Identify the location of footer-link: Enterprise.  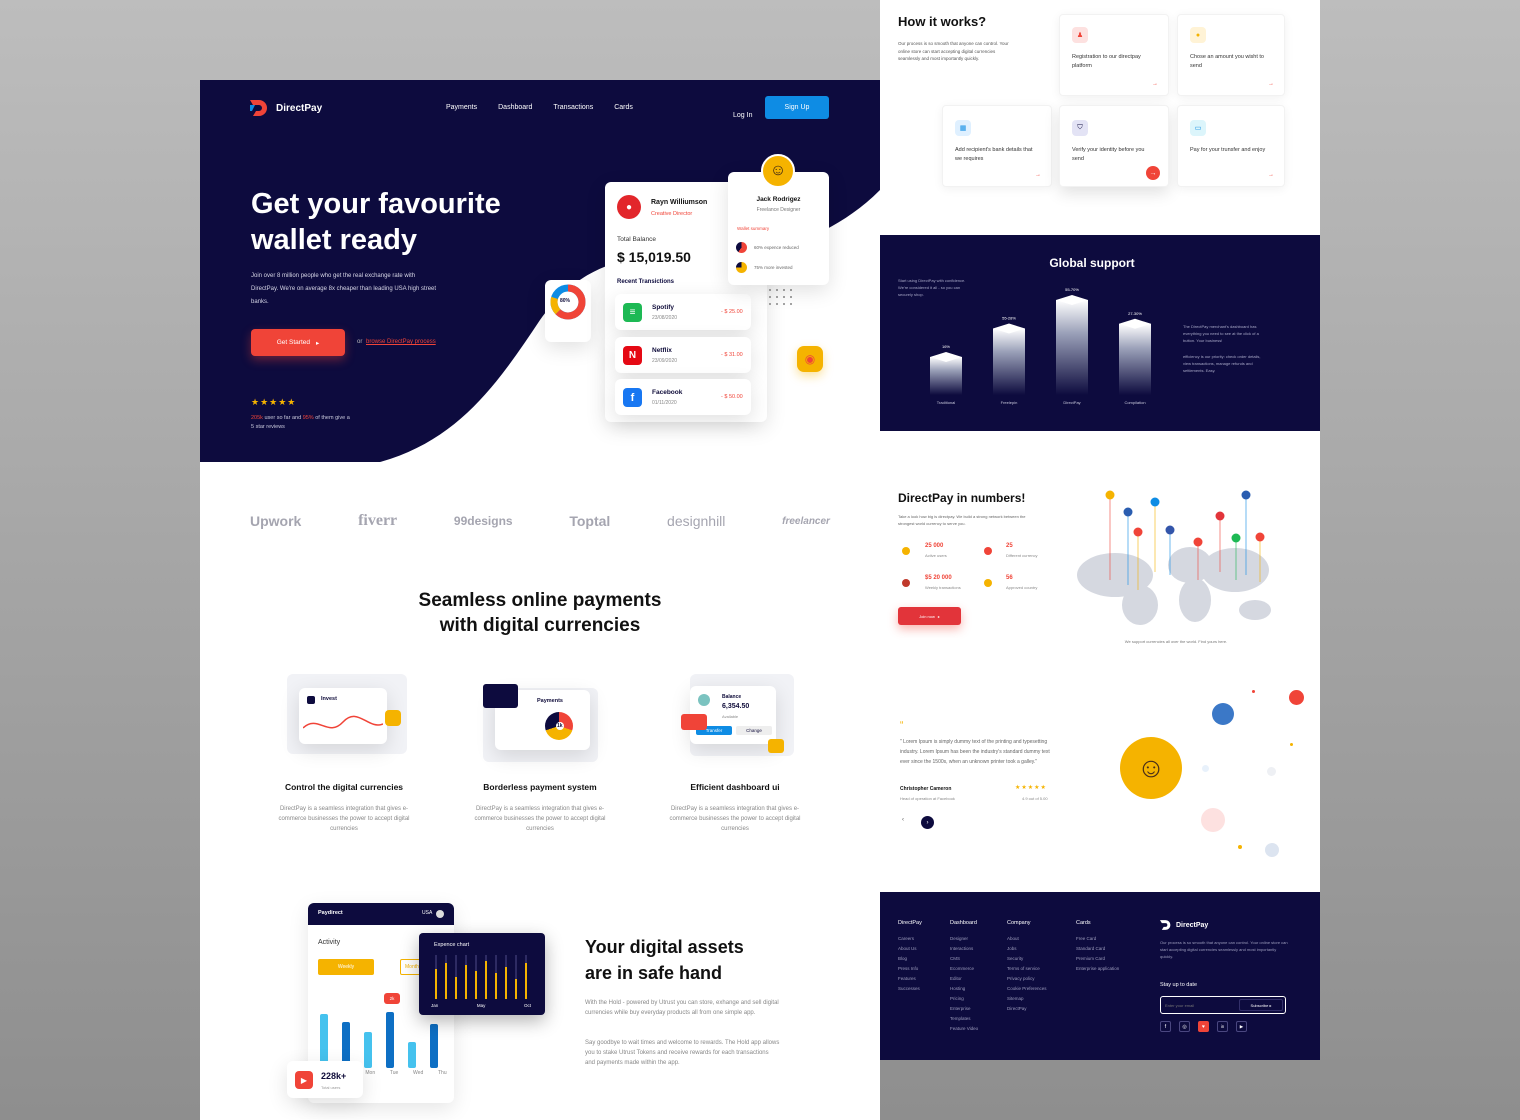
(964, 1009).